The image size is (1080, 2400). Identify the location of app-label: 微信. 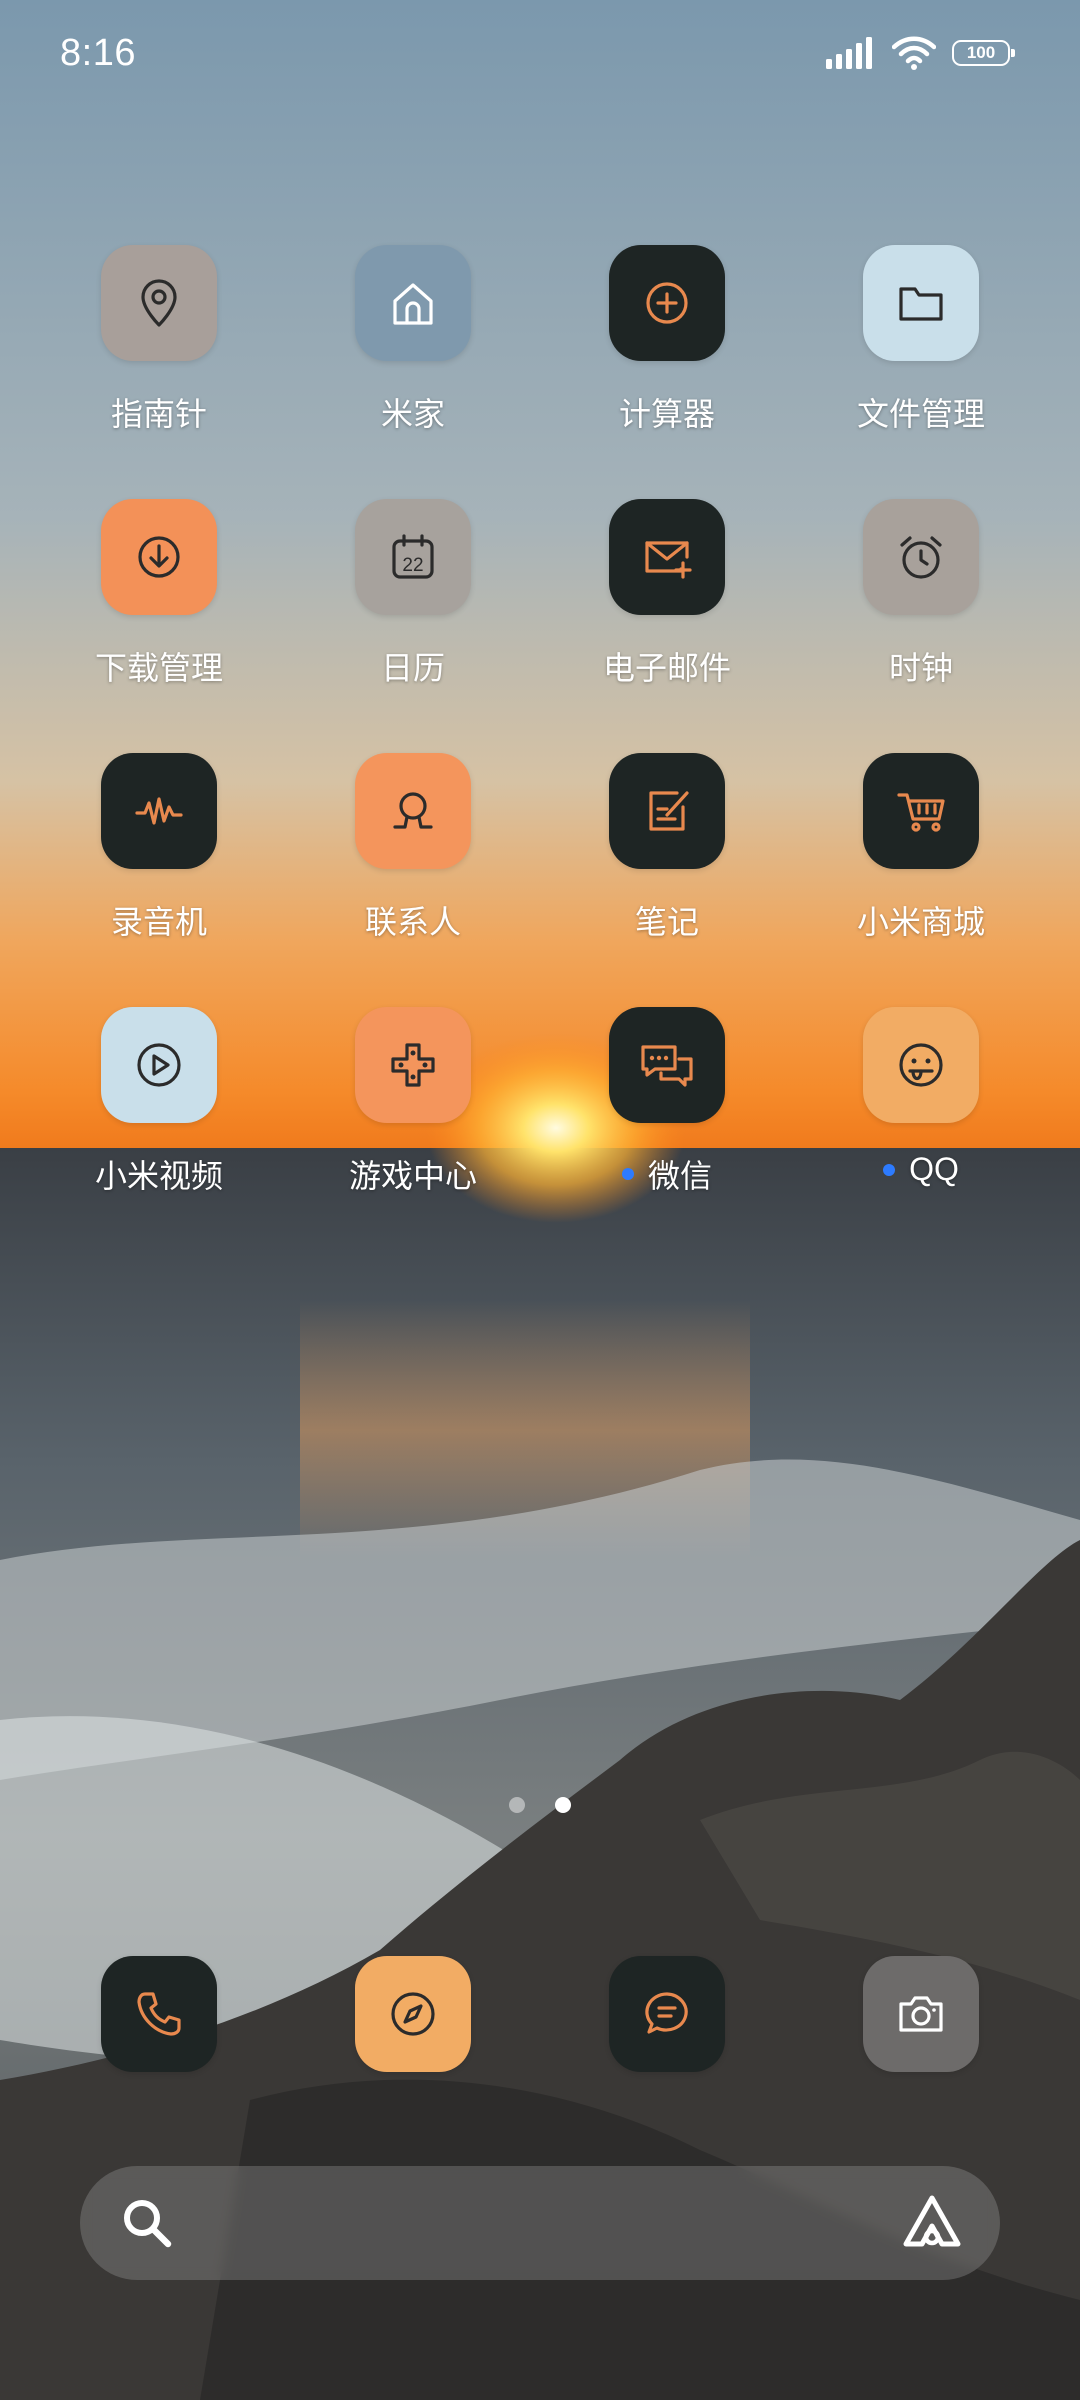
(666, 1174).